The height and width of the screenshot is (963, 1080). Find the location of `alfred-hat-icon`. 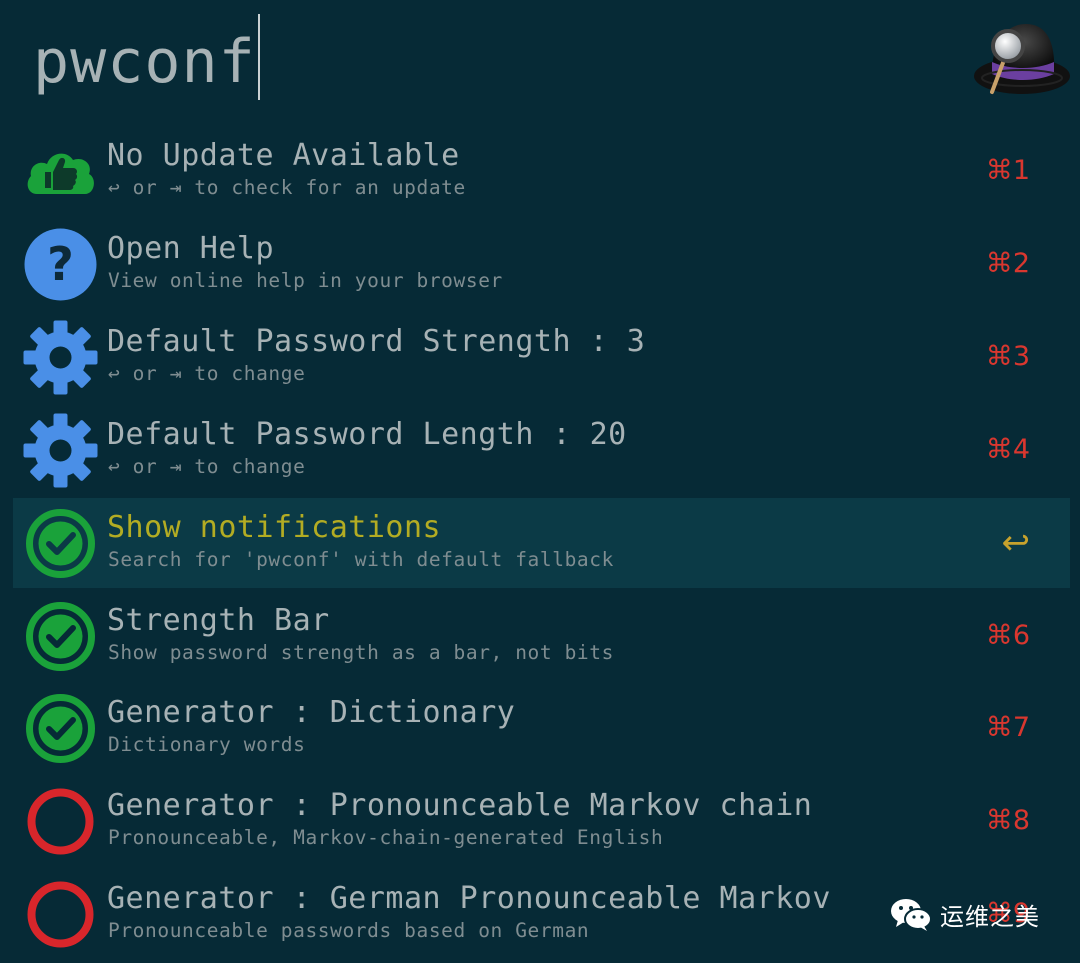

alfred-hat-icon is located at coordinates (1022, 59).